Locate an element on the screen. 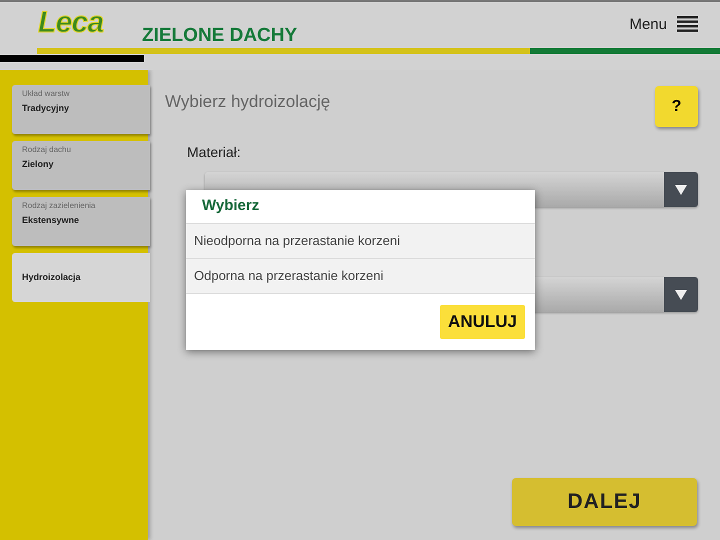 Image resolution: width=720 pixels, height=540 pixels. step-tab: Układ warstw Tradycyjny is located at coordinates (81, 109).